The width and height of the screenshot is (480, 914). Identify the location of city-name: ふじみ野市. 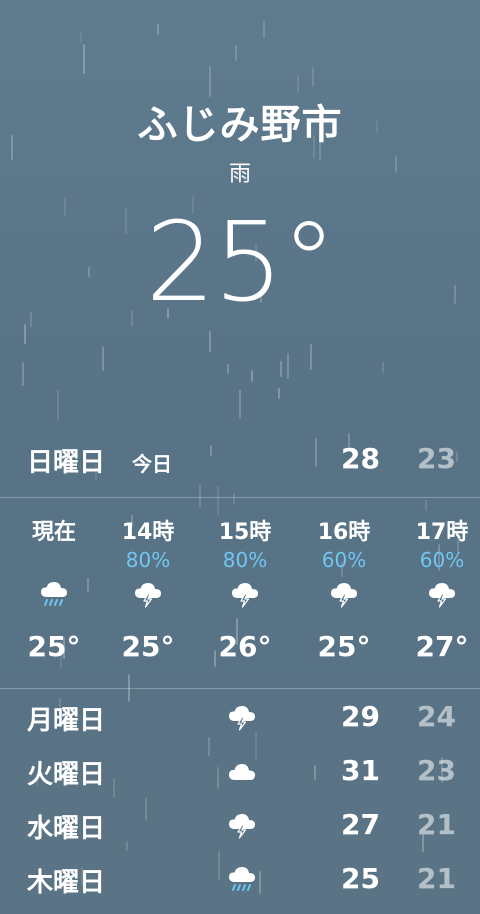
(240, 125).